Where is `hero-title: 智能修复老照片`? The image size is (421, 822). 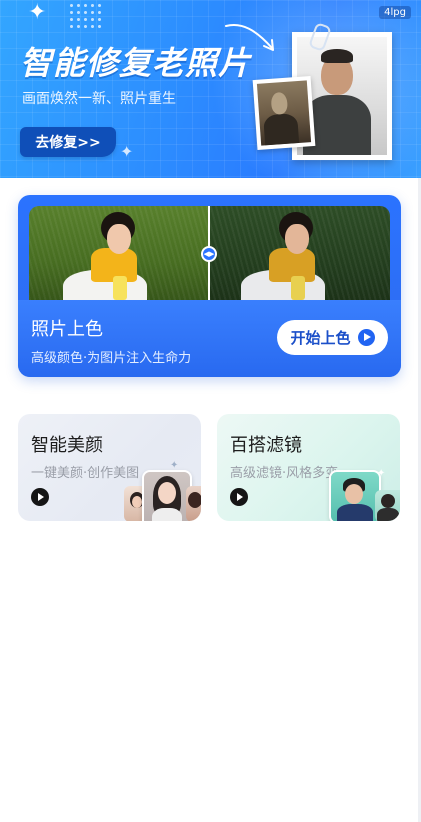 hero-title: 智能修复老照片 is located at coordinates (136, 63).